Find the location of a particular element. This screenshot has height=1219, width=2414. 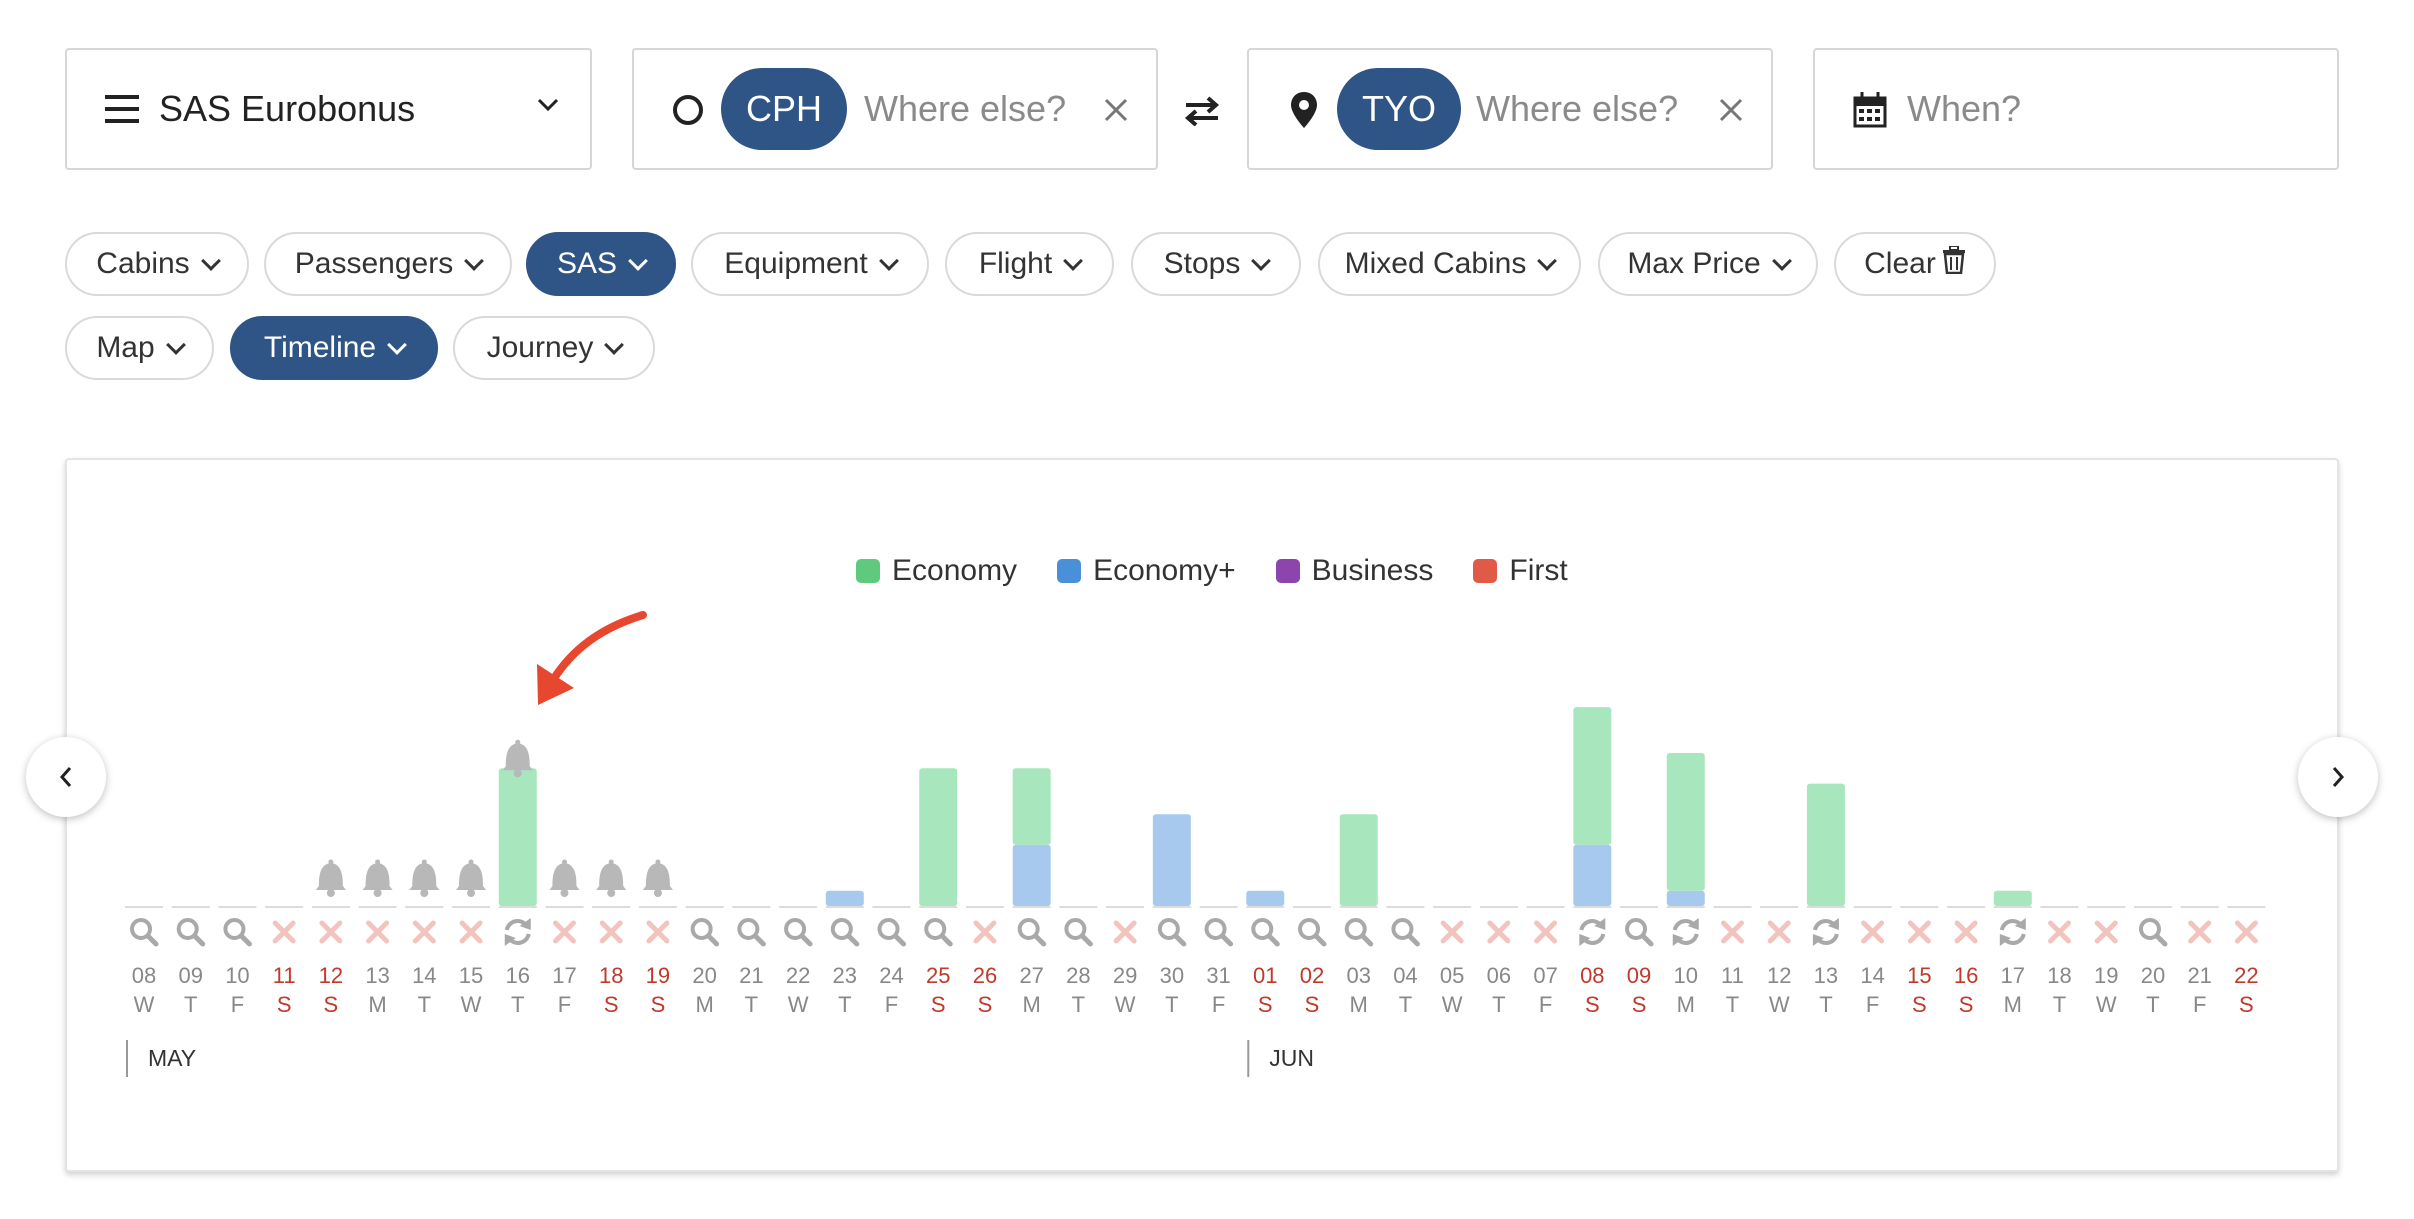

month-label: MAY is located at coordinates (172, 1058).